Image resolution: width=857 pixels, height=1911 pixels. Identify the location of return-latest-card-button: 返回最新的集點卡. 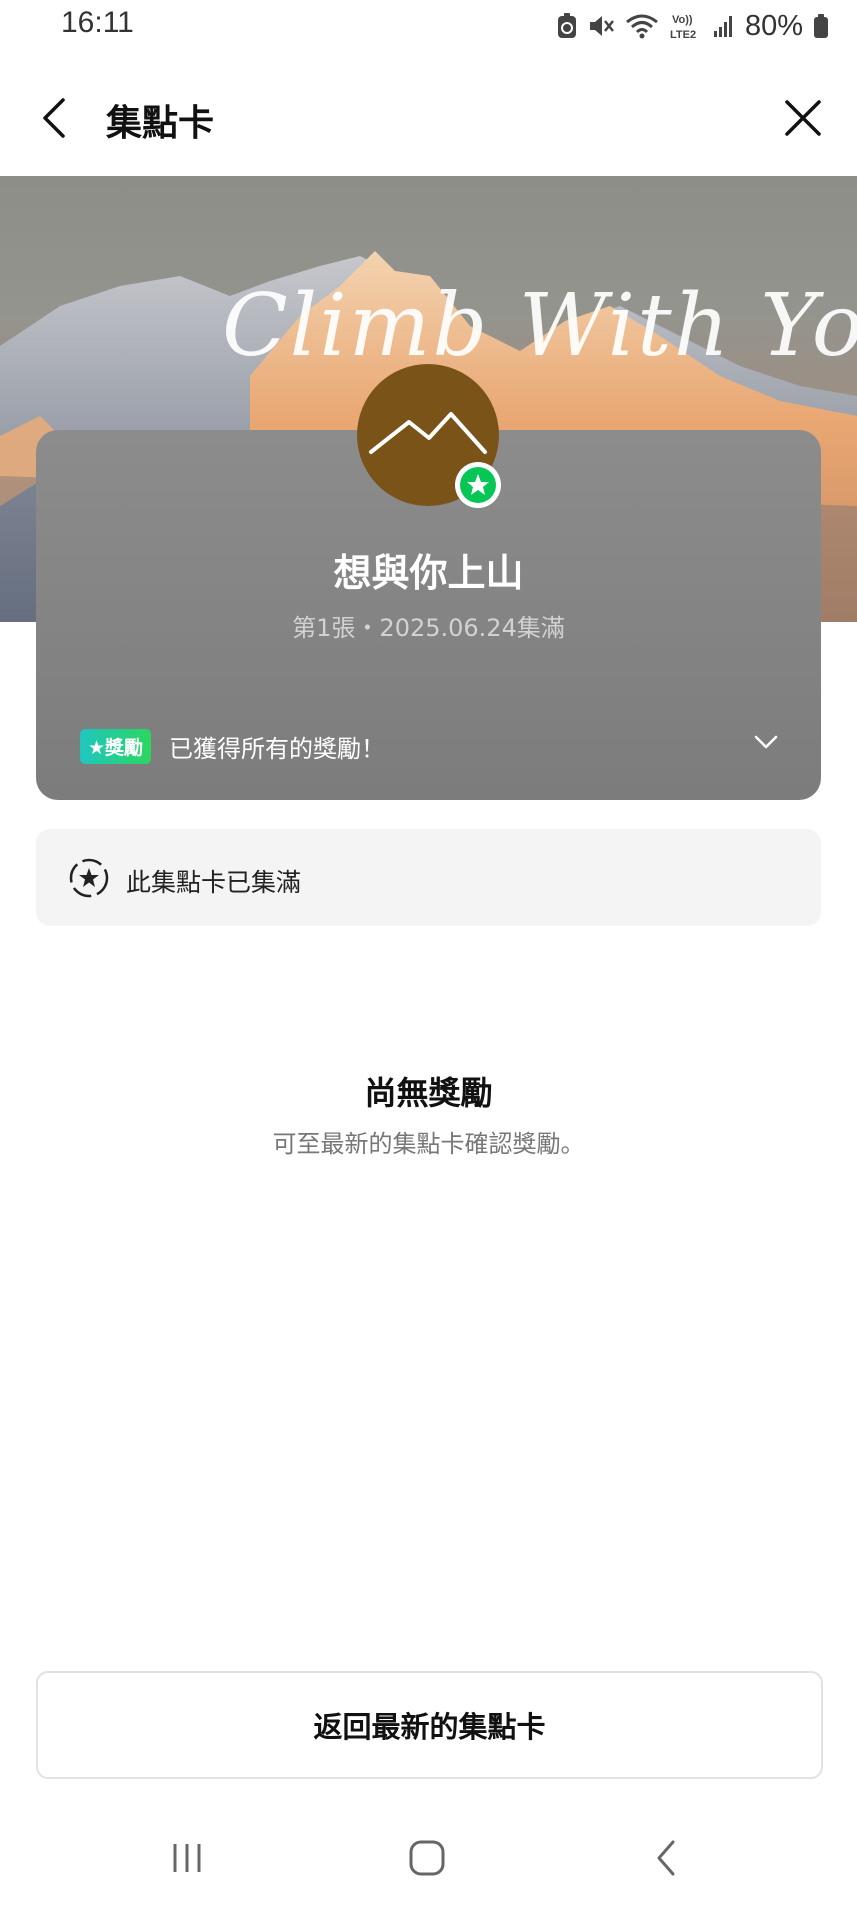
(429, 1725).